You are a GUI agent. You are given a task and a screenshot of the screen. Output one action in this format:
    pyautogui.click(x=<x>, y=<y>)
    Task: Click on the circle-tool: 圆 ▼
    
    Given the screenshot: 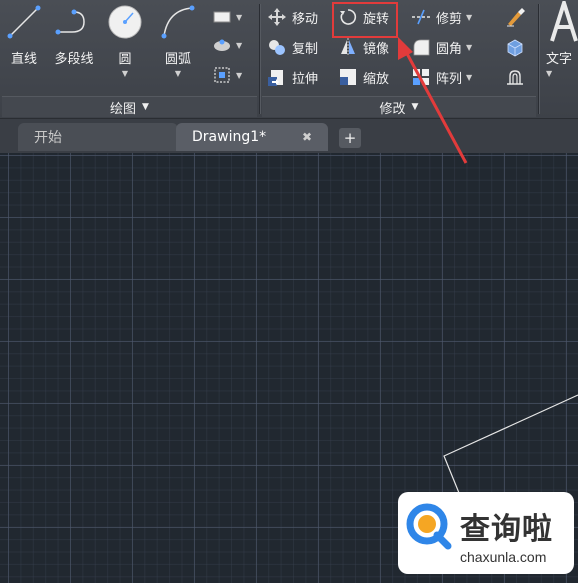 What is the action you would take?
    pyautogui.click(x=125, y=40)
    